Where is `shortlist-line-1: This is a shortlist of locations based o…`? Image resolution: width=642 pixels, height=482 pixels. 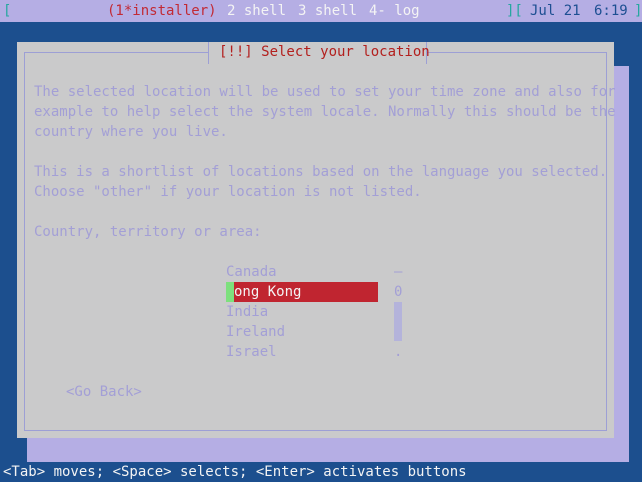 shortlist-line-1: This is a shortlist of locations based o… is located at coordinates (321, 172).